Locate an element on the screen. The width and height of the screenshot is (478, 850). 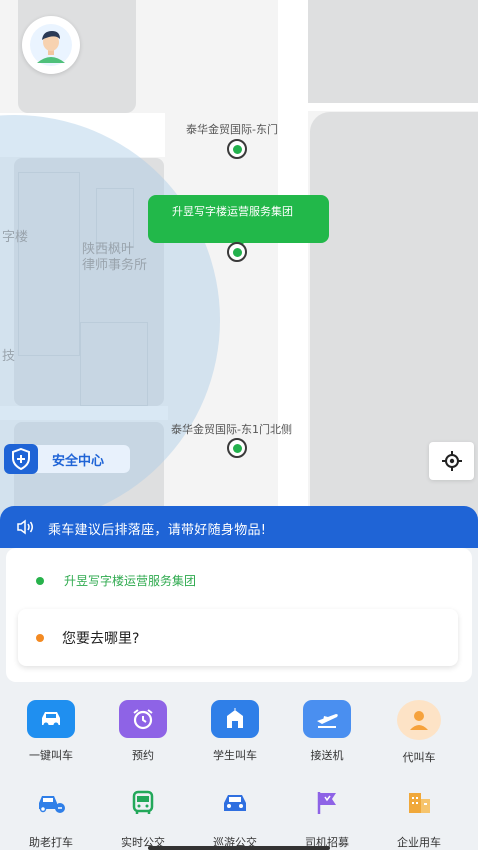
shield-icon is located at coordinates (21, 459).